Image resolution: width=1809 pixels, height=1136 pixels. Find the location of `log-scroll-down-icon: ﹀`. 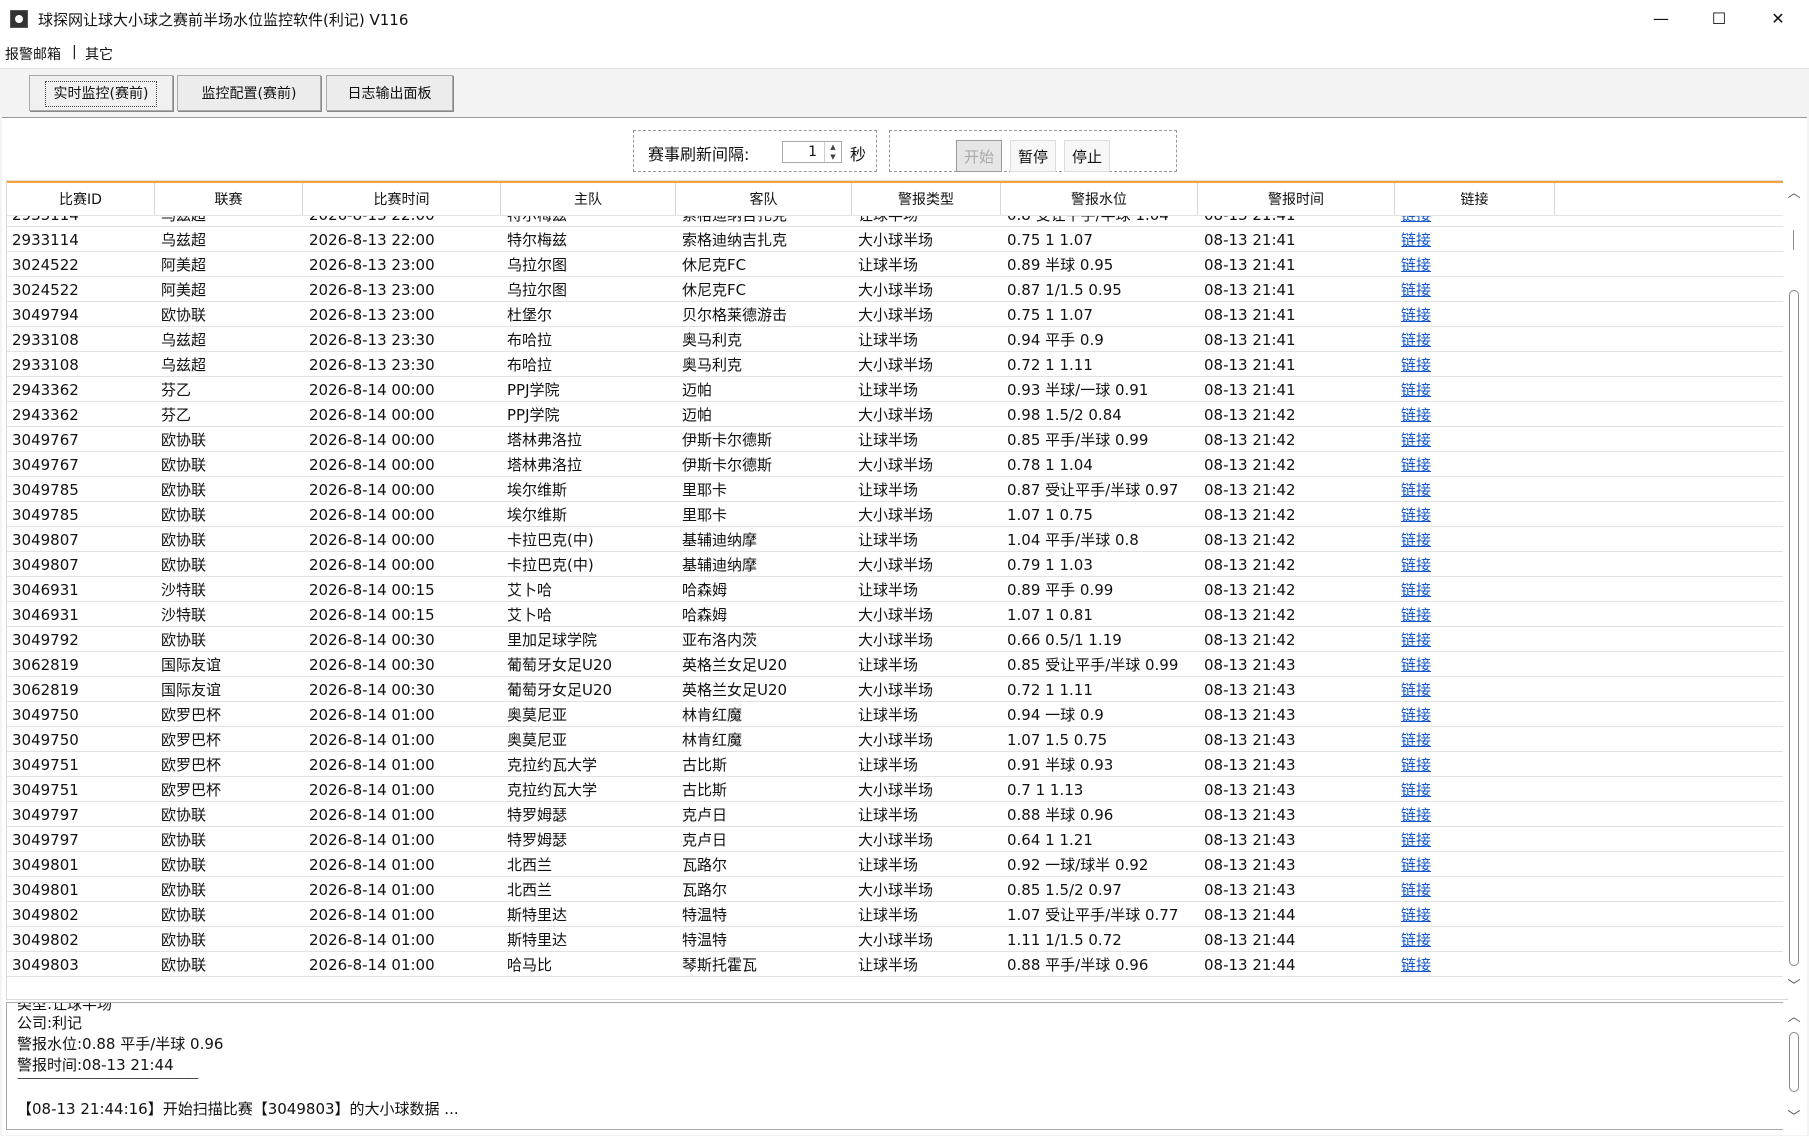

log-scroll-down-icon: ﹀ is located at coordinates (1794, 1115).